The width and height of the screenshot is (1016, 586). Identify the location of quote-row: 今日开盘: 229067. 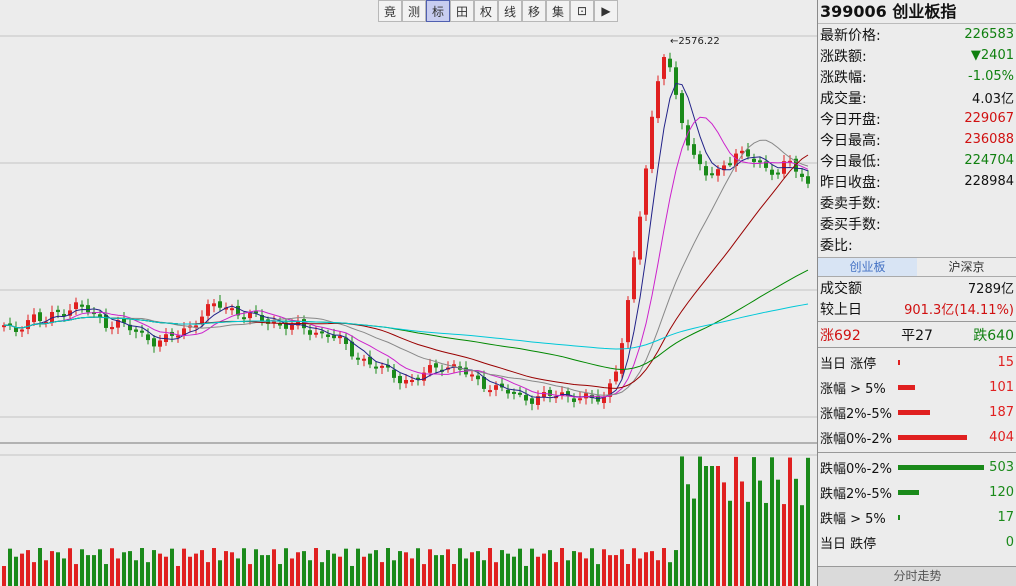
(917, 118).